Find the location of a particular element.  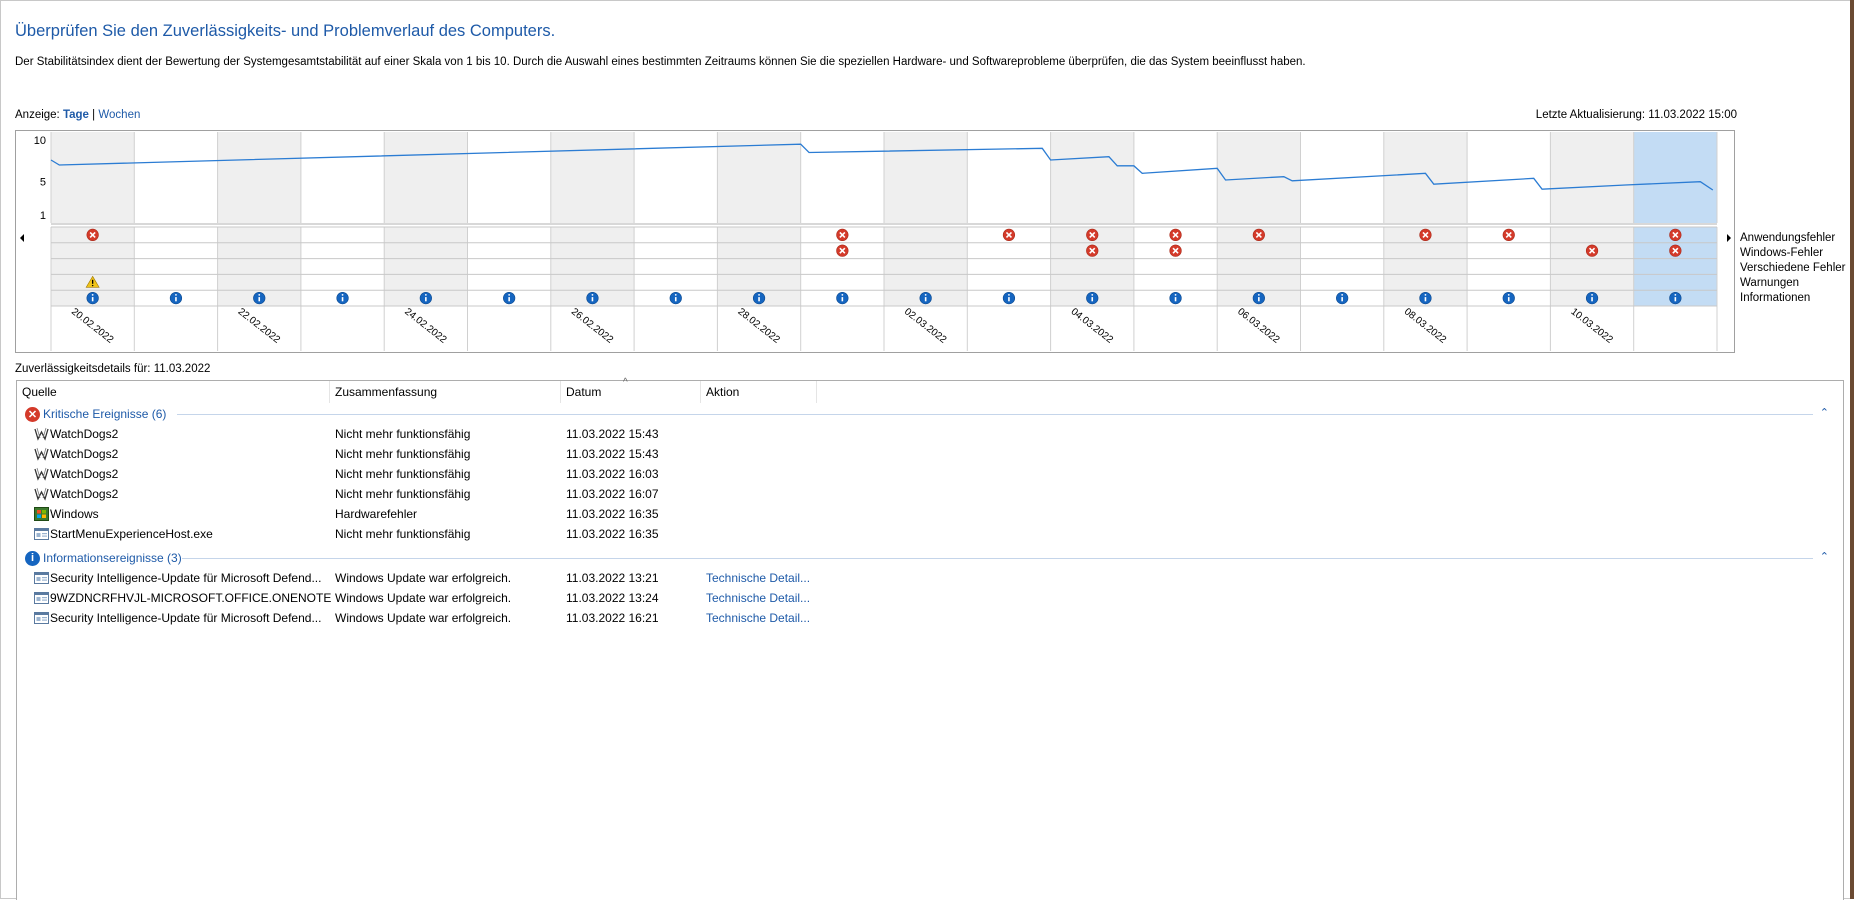

legend-warnings: Warnungen is located at coordinates (1770, 283).